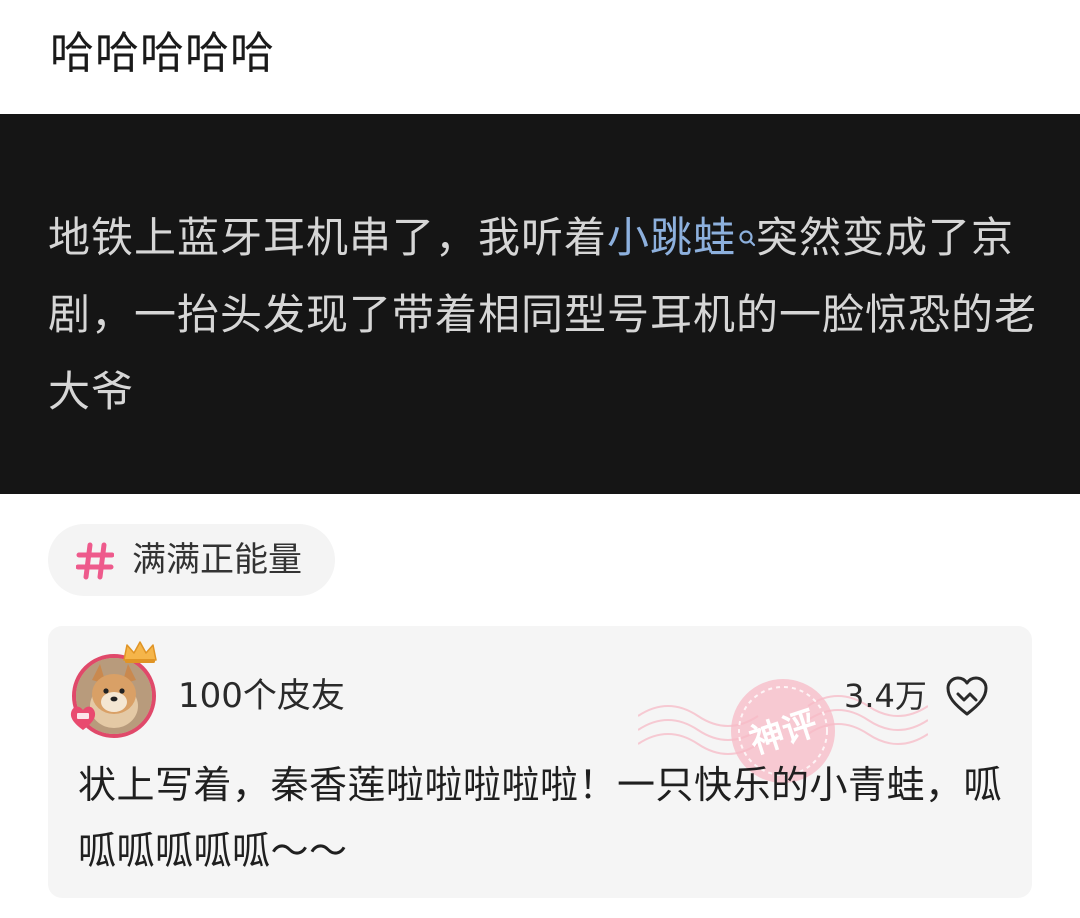 This screenshot has height=918, width=1080. Describe the element at coordinates (747, 226) in the screenshot. I see `search-icon` at that location.